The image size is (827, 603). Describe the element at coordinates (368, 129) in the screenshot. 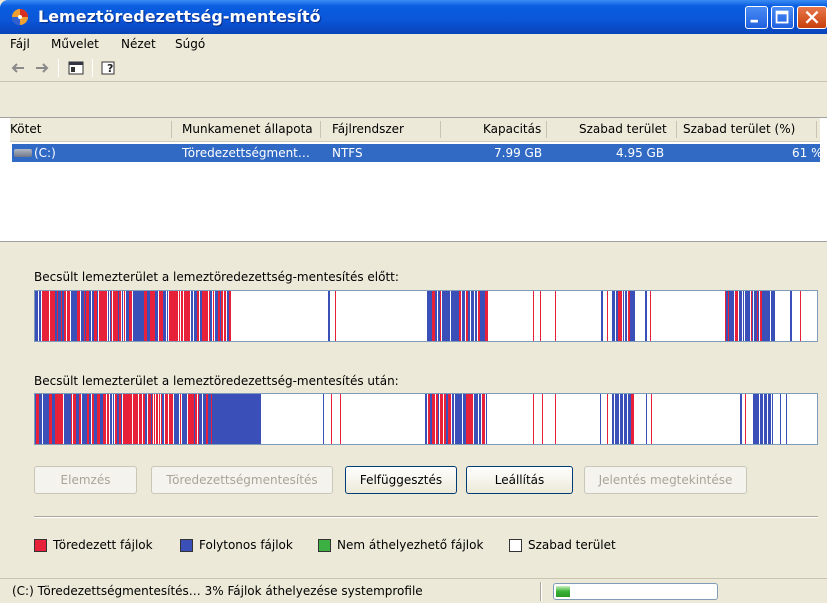

I see `column-header-filesystem: Fájlrendszer` at that location.